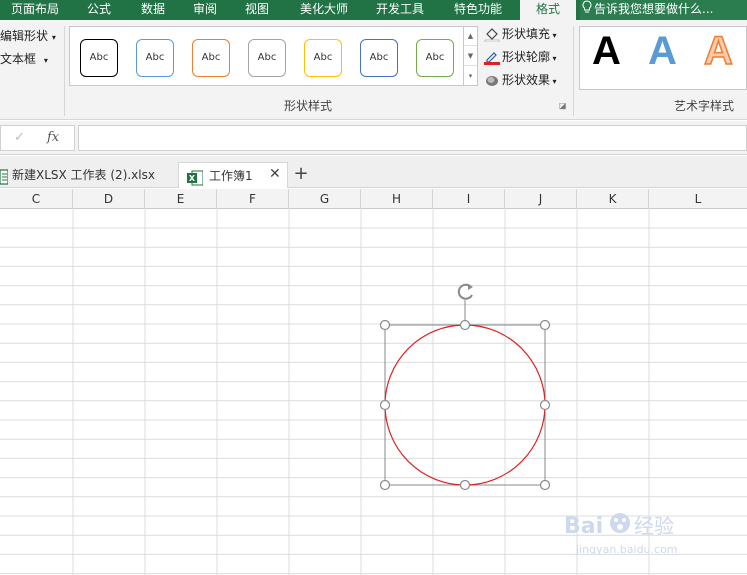 The height and width of the screenshot is (575, 747). Describe the element at coordinates (492, 34) in the screenshot. I see `paint-bucket-icon` at that location.